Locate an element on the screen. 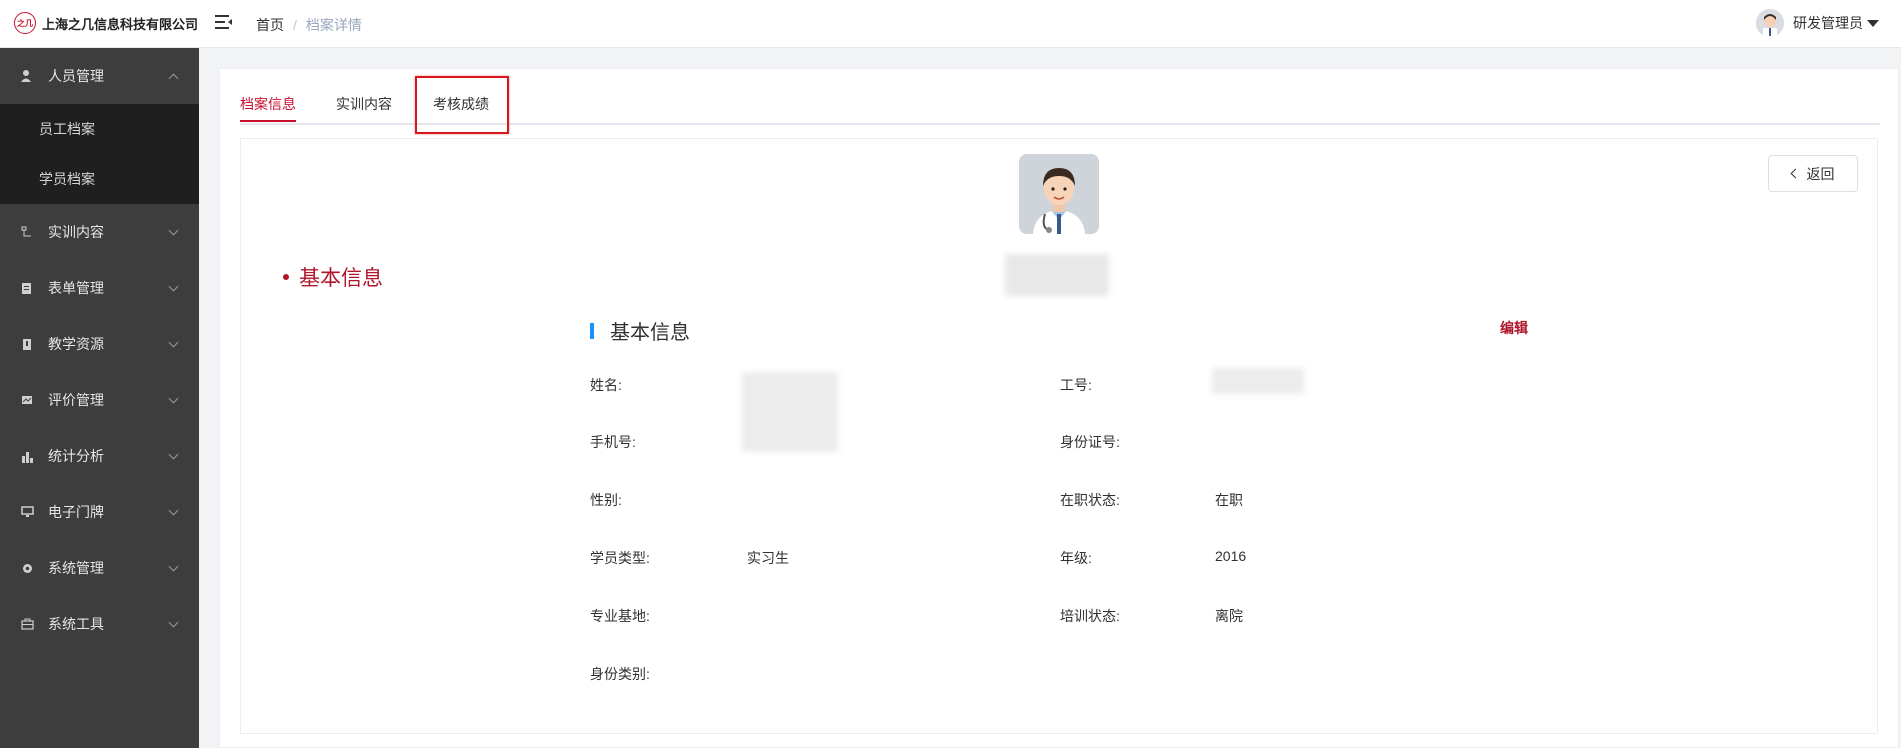 The height and width of the screenshot is (748, 1901). form-icon is located at coordinates (27, 288).